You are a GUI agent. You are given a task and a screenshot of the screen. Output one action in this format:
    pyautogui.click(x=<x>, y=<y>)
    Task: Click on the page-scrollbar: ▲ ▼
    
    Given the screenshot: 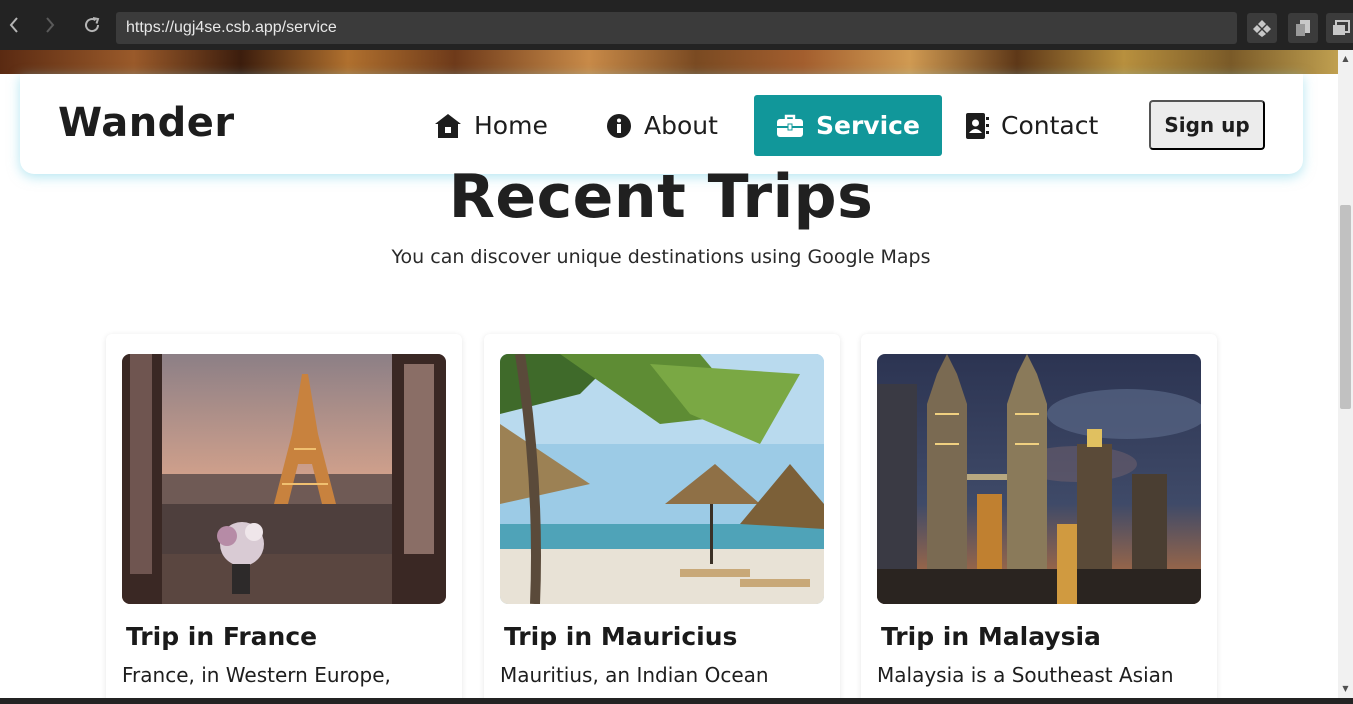 What is the action you would take?
    pyautogui.click(x=1345, y=374)
    